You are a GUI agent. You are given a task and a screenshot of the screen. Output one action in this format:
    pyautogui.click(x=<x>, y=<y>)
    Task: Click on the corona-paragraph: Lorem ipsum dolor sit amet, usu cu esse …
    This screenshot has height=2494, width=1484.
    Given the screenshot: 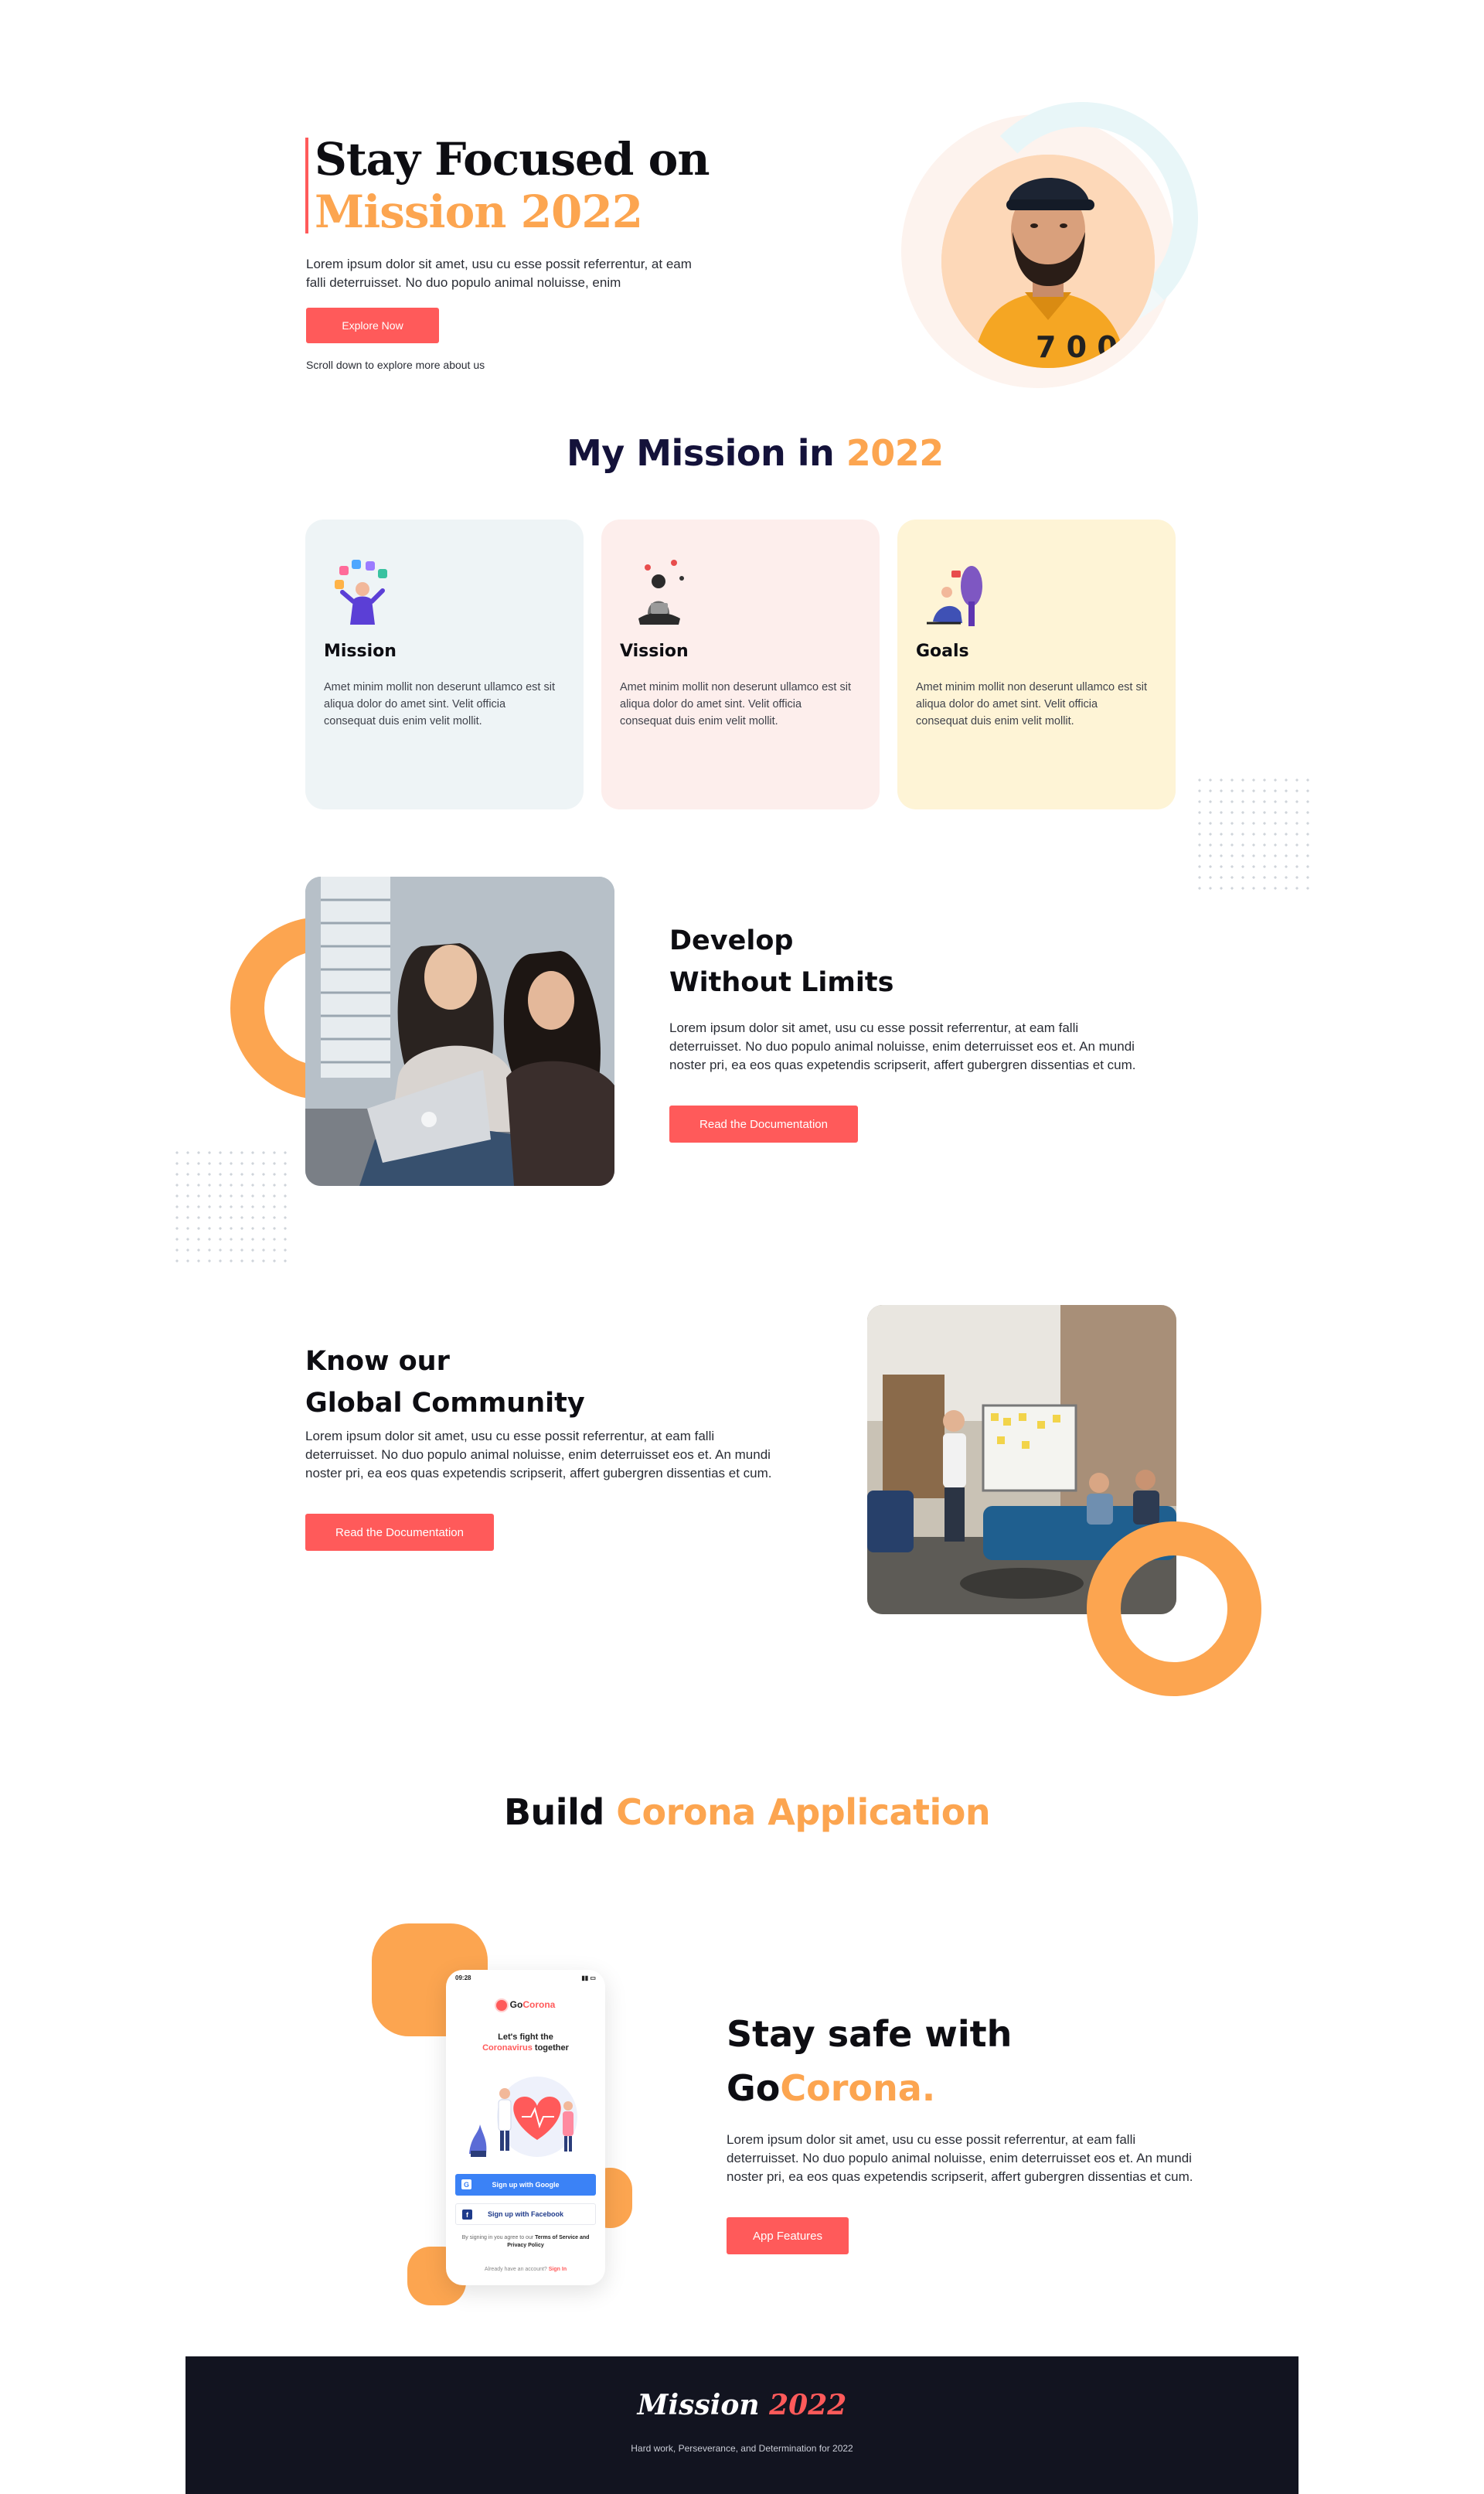 What is the action you would take?
    pyautogui.click(x=960, y=2158)
    